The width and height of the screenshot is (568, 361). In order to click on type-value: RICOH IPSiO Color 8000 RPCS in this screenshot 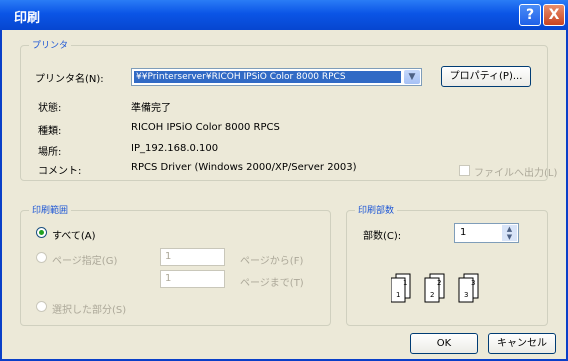, I will do `click(205, 127)`.